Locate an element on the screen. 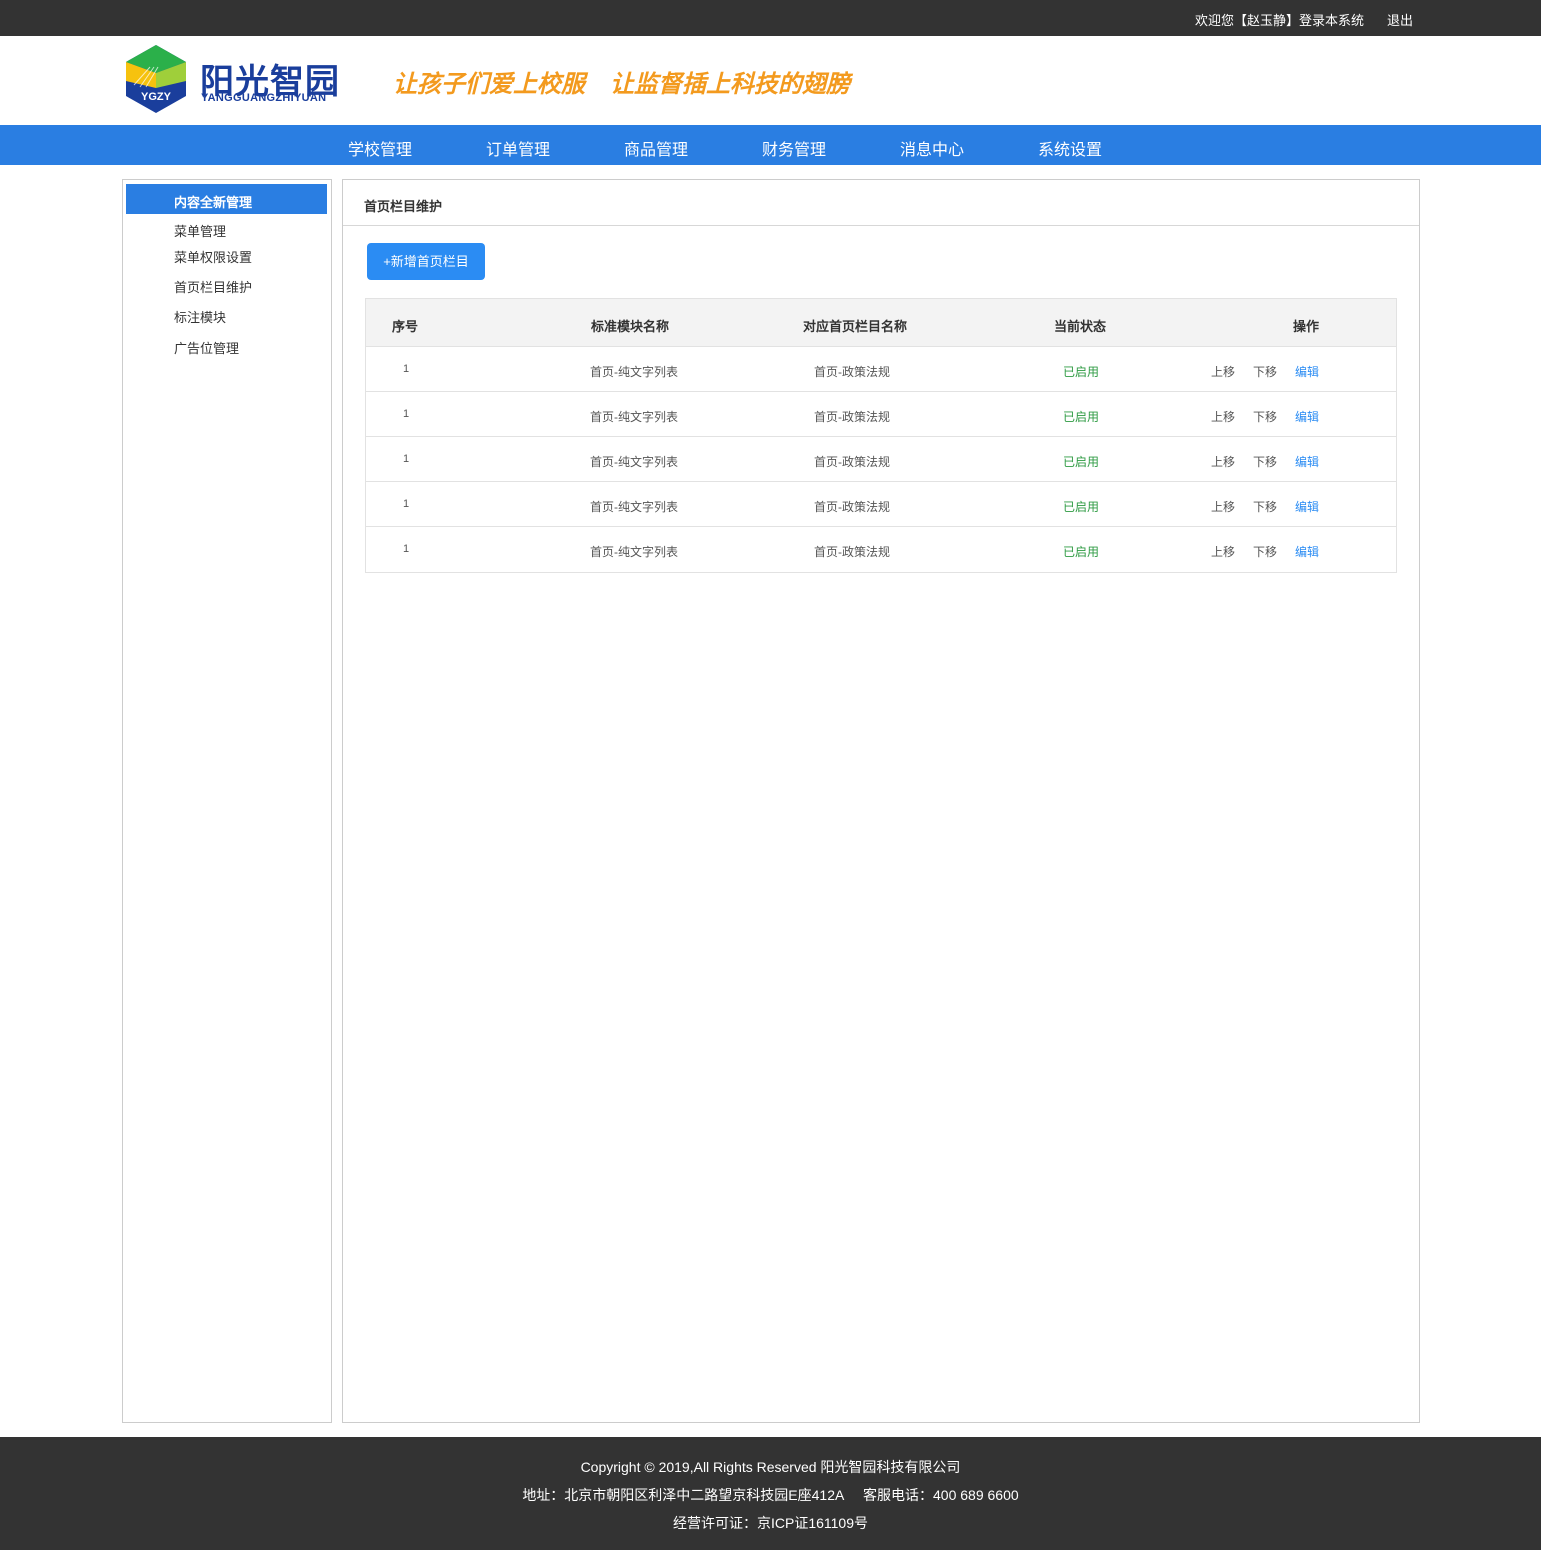 The image size is (1541, 1550). logo-badge-text: YGZY is located at coordinates (156, 97).